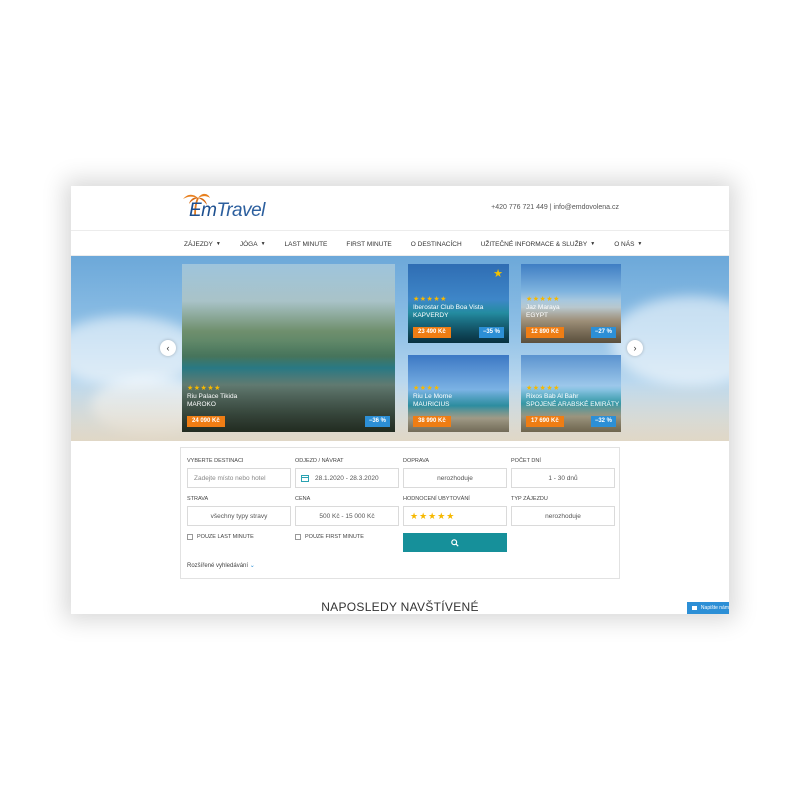  Describe the element at coordinates (603, 421) in the screenshot. I see `discount-badge: −32 %` at that location.